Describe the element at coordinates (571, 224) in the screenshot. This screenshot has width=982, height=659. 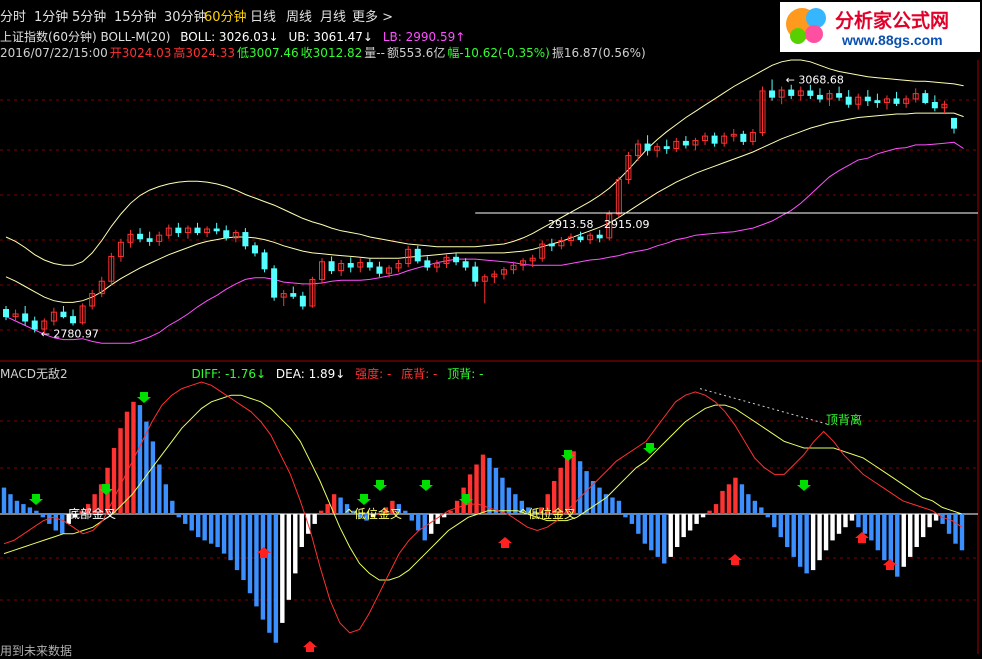
I see `mid-label-1: 2913.58` at that location.